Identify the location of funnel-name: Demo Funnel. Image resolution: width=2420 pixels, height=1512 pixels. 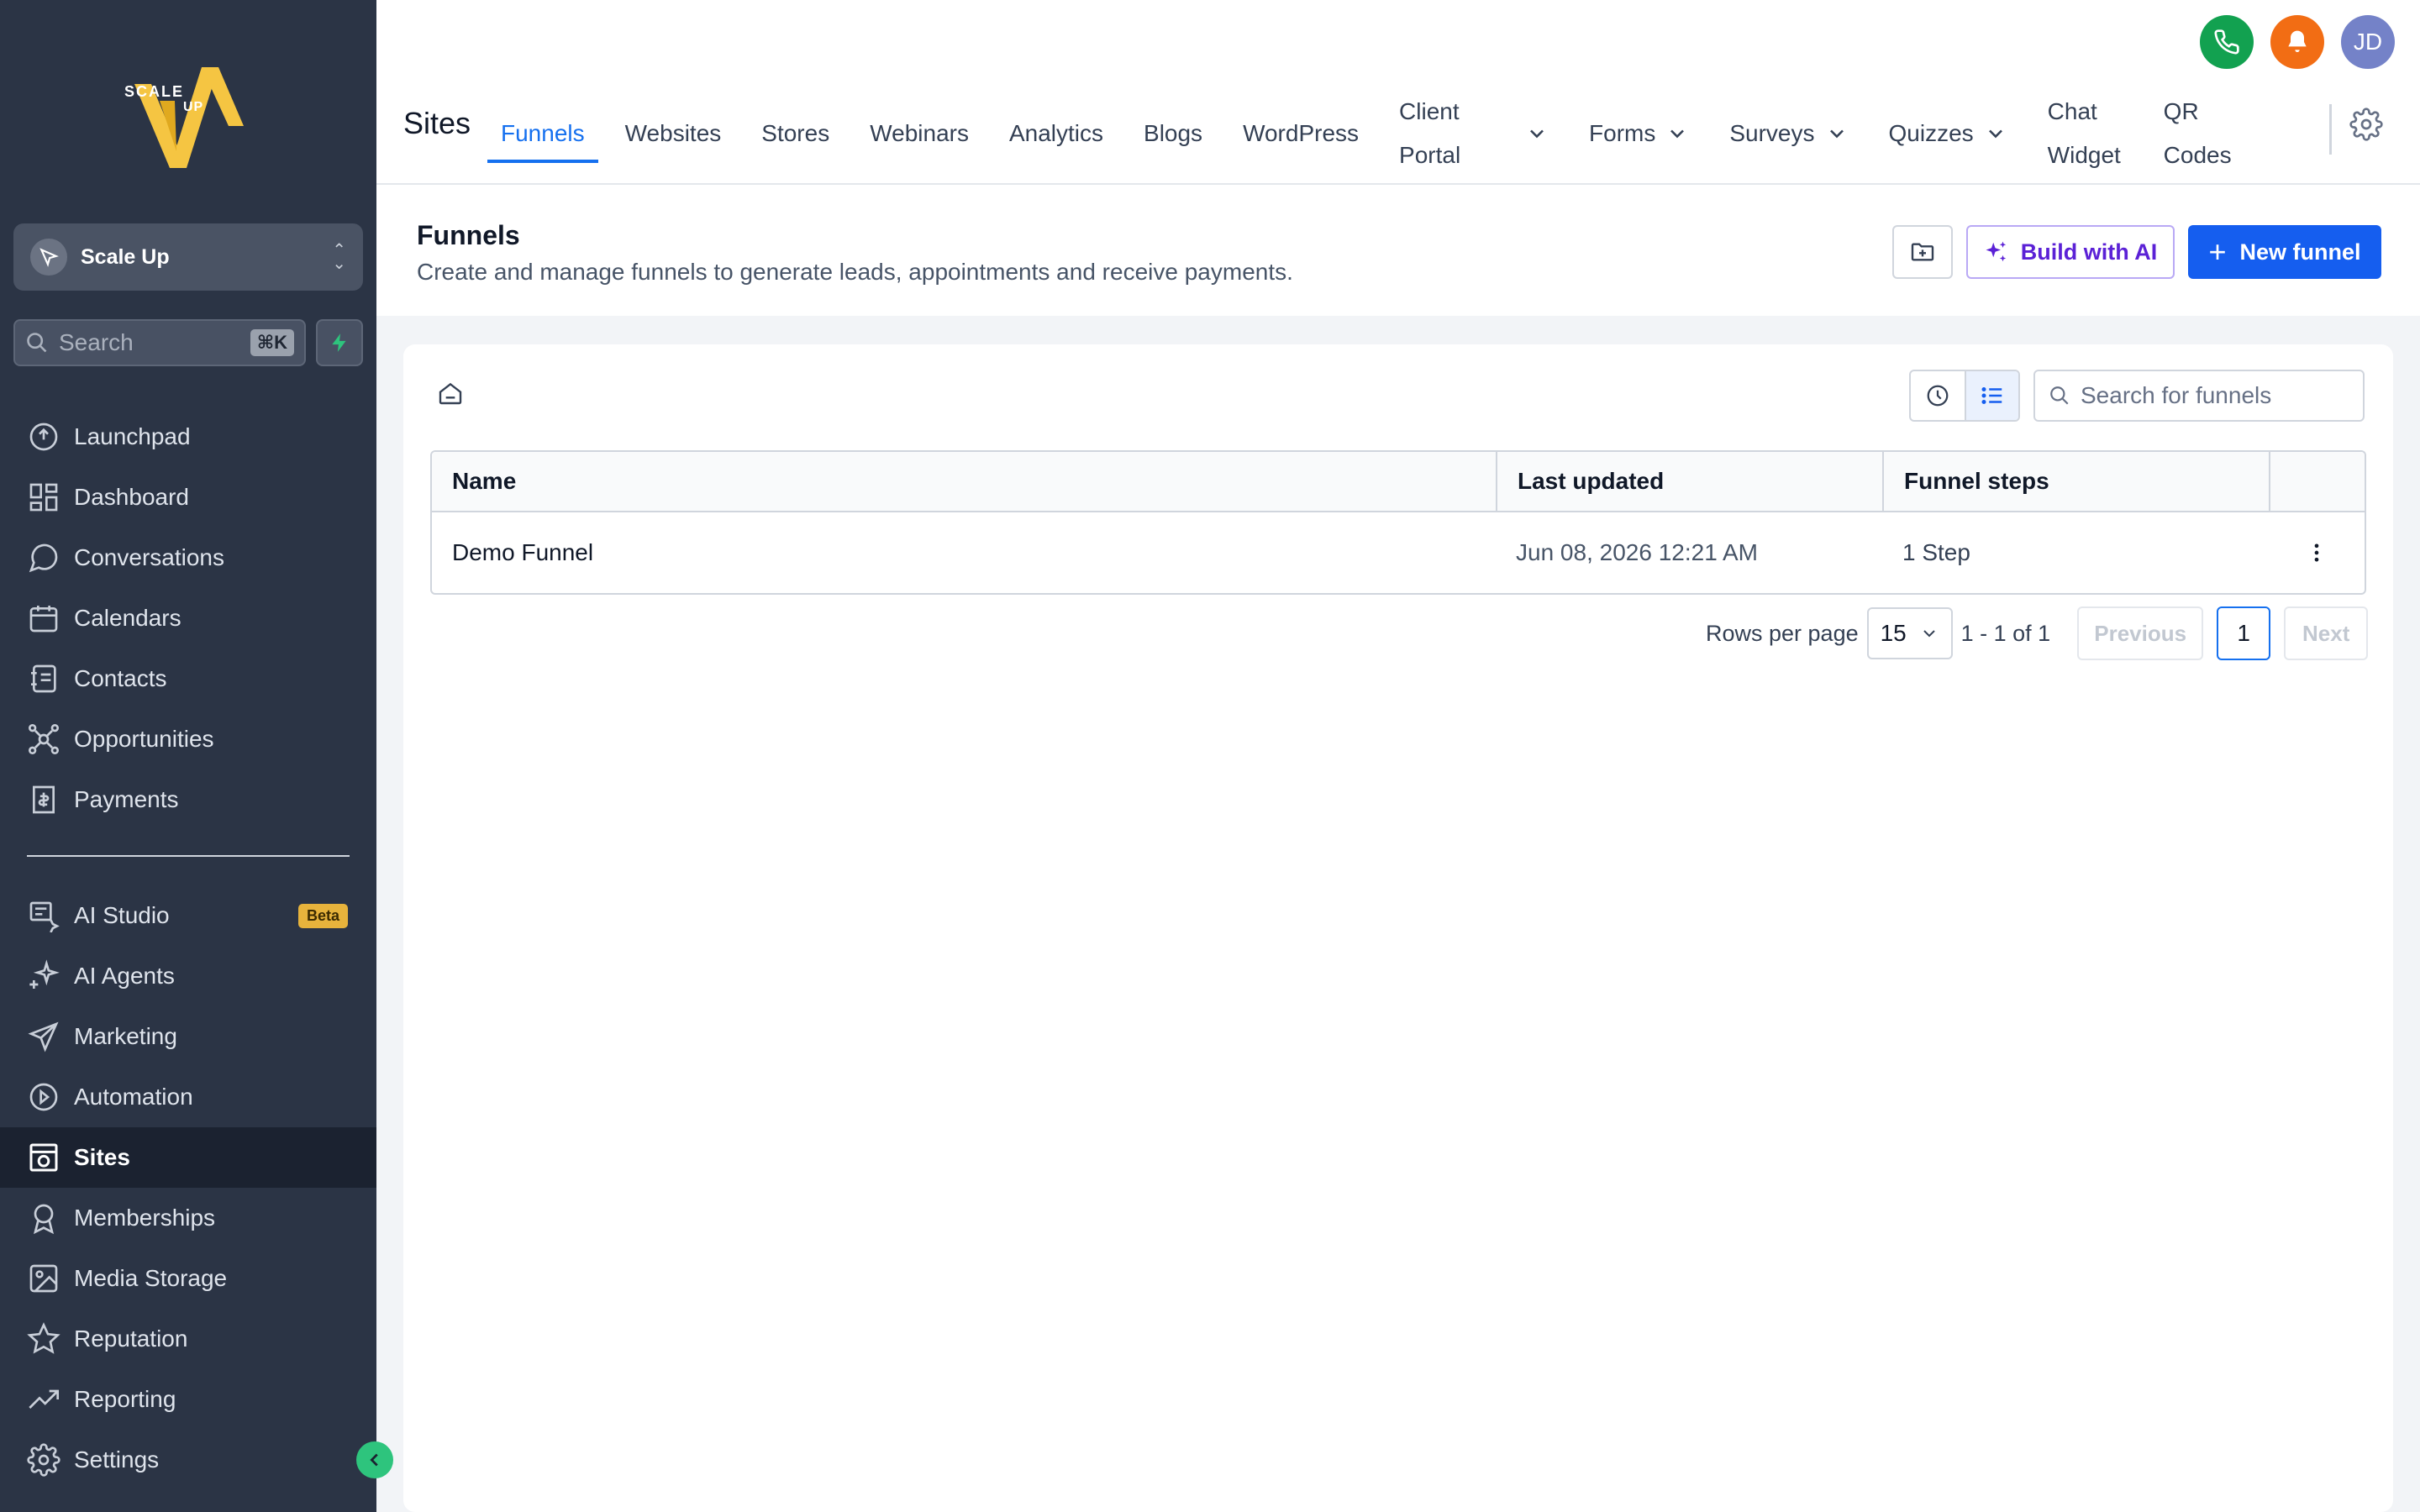
(964, 552).